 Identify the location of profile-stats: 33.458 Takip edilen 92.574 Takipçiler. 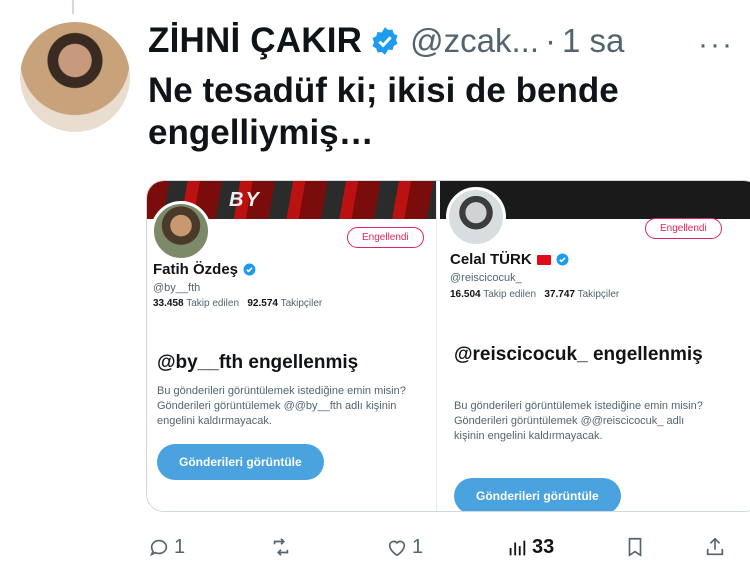
(237, 303).